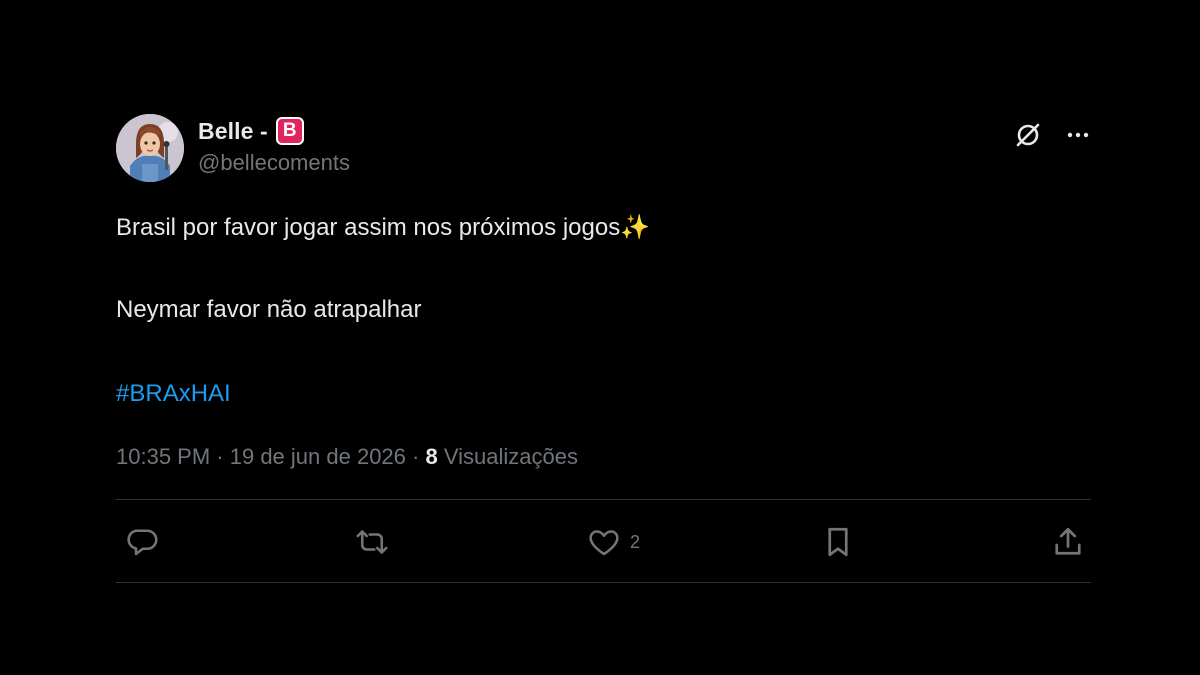 The width and height of the screenshot is (1200, 675). What do you see at coordinates (163, 456) in the screenshot?
I see `tweet-time: 10:35 PM` at bounding box center [163, 456].